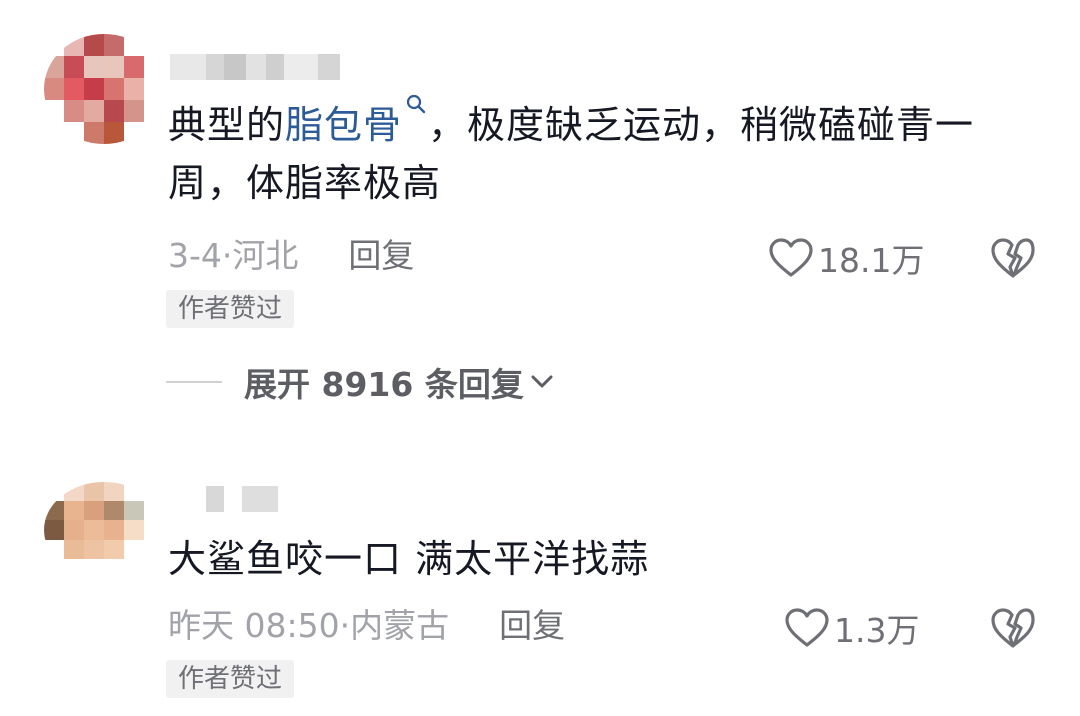 Image resolution: width=1080 pixels, height=716 pixels. Describe the element at coordinates (265, 255) in the screenshot. I see `comment-location: 河北` at that location.